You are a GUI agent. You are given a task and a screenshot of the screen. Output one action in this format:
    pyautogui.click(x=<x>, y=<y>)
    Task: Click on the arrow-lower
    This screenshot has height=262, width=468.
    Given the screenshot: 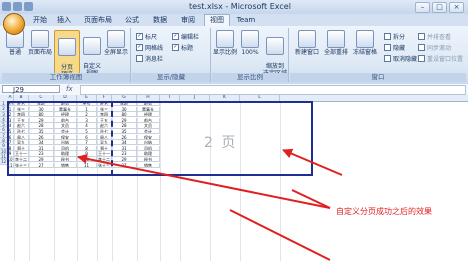 What is the action you would take?
    pyautogui.click(x=280, y=235)
    